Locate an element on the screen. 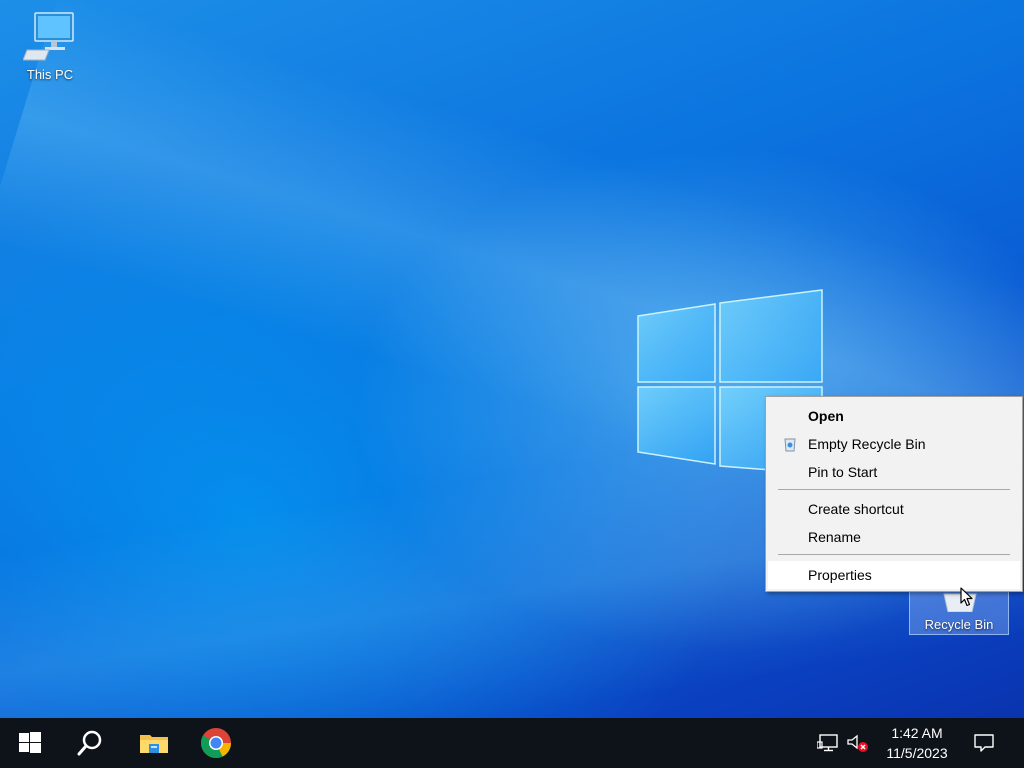  menu-item-empty-recycle-bin: Empty Recycle Bin is located at coordinates (894, 444).